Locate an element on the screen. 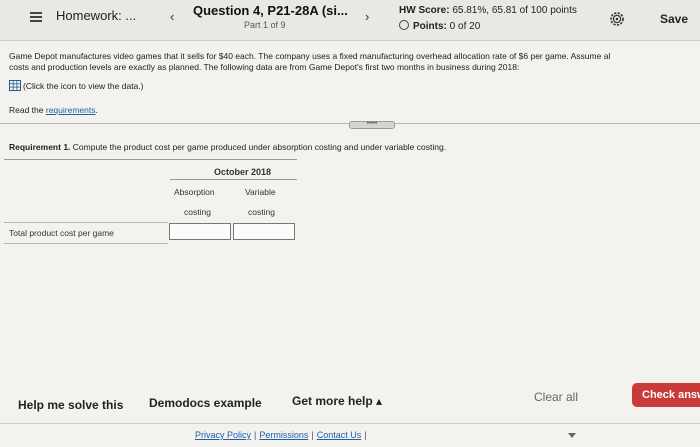  read-requirements: Read the requirements. is located at coordinates (53, 110).